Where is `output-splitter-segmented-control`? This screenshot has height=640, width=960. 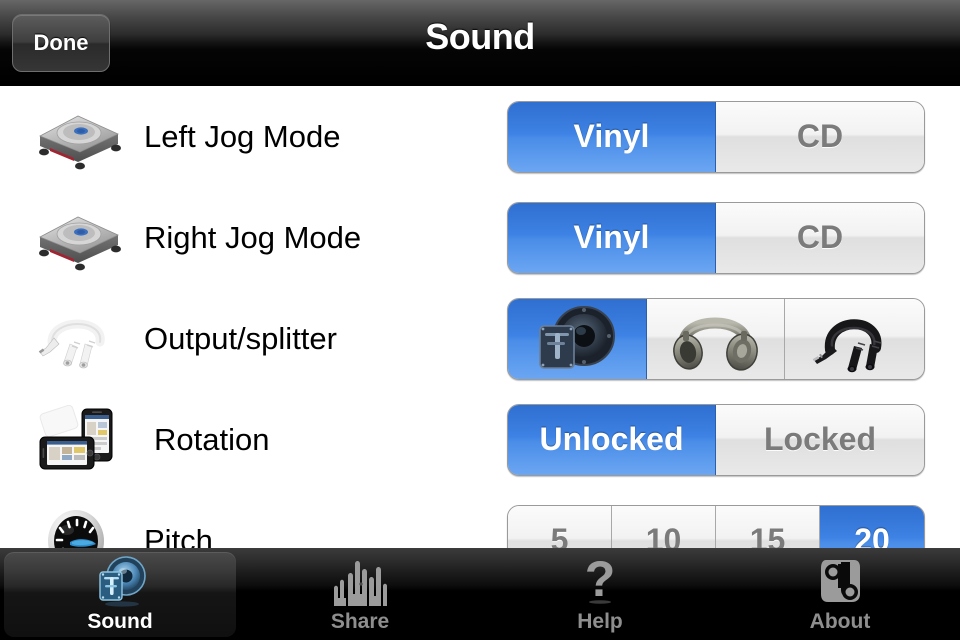
output-splitter-segmented-control is located at coordinates (716, 338).